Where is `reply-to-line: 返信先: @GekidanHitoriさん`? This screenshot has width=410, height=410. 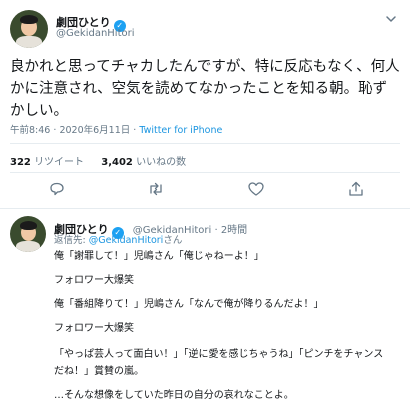
reply-to-line: 返信先: @GekidanHitoriさん is located at coordinates (118, 239).